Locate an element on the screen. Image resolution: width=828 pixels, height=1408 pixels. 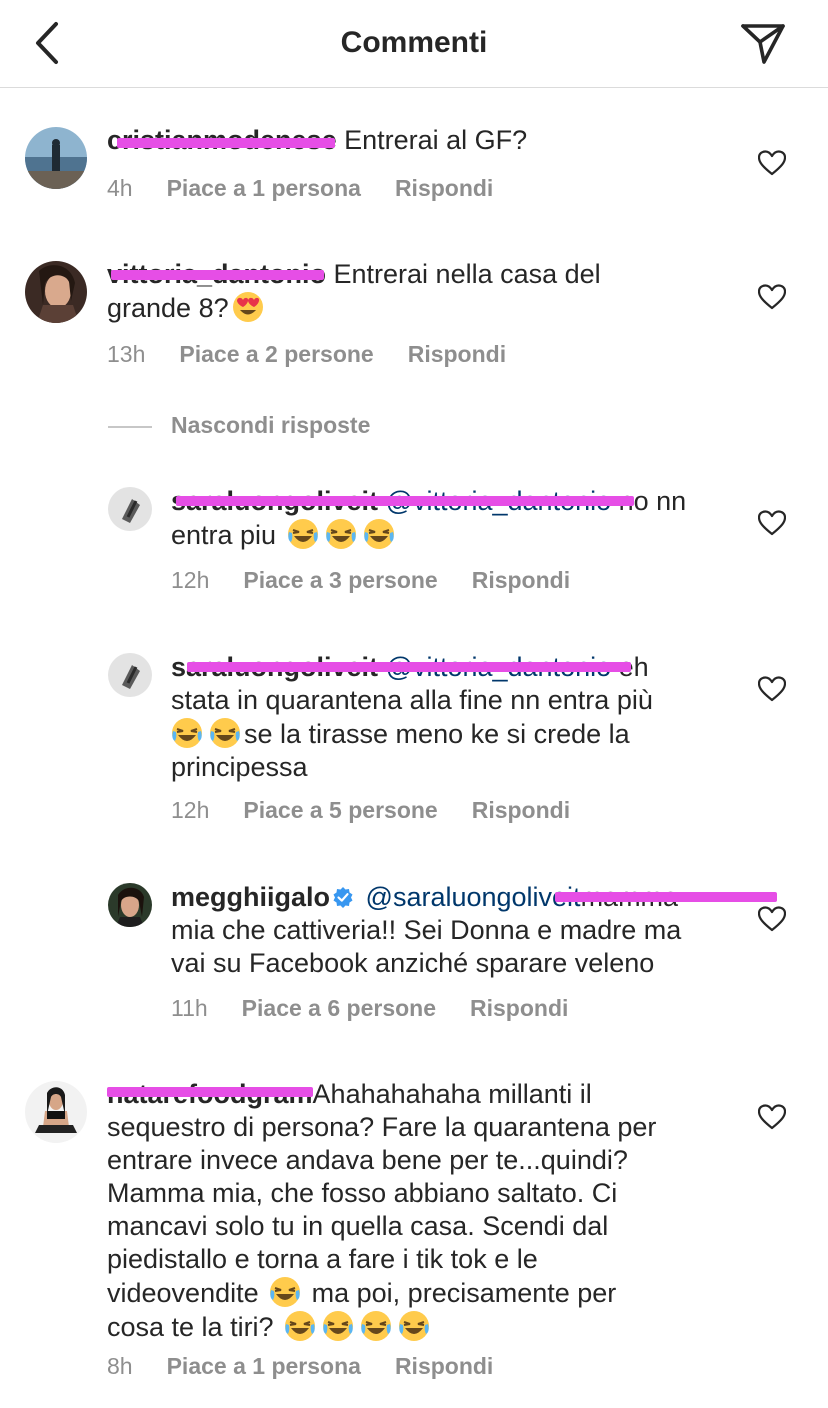
divider-line is located at coordinates (130, 427).